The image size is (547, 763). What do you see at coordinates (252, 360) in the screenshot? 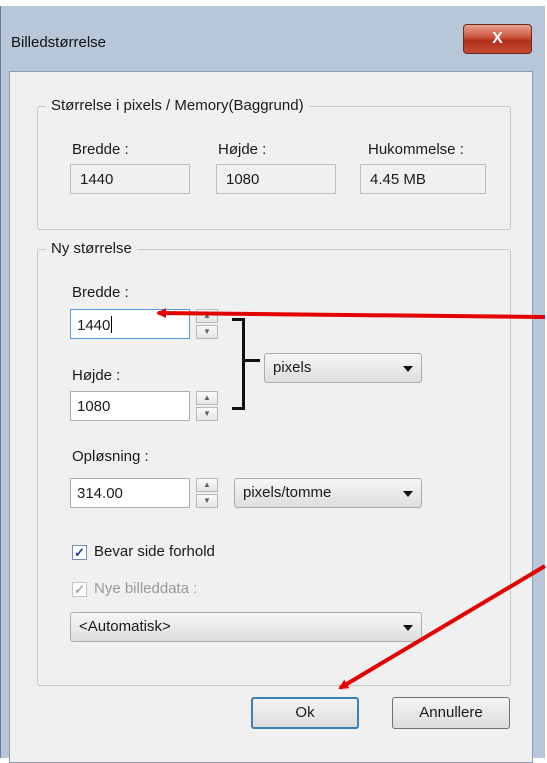
I see `aspect-link-bracket-tick` at bounding box center [252, 360].